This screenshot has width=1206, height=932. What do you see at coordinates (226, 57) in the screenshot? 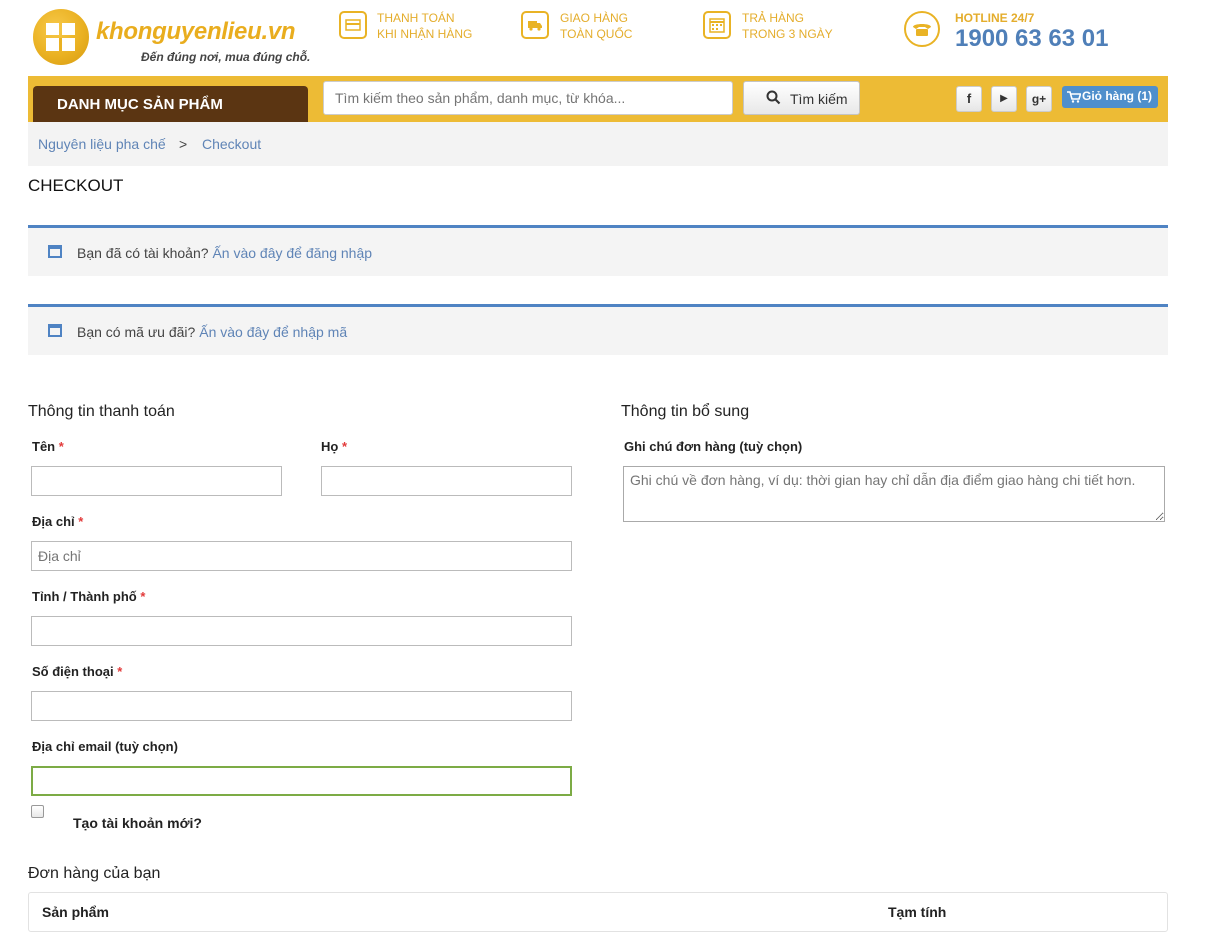
I see `brand-tagline: Đến đúng nơi, mua đúng chỗ.` at bounding box center [226, 57].